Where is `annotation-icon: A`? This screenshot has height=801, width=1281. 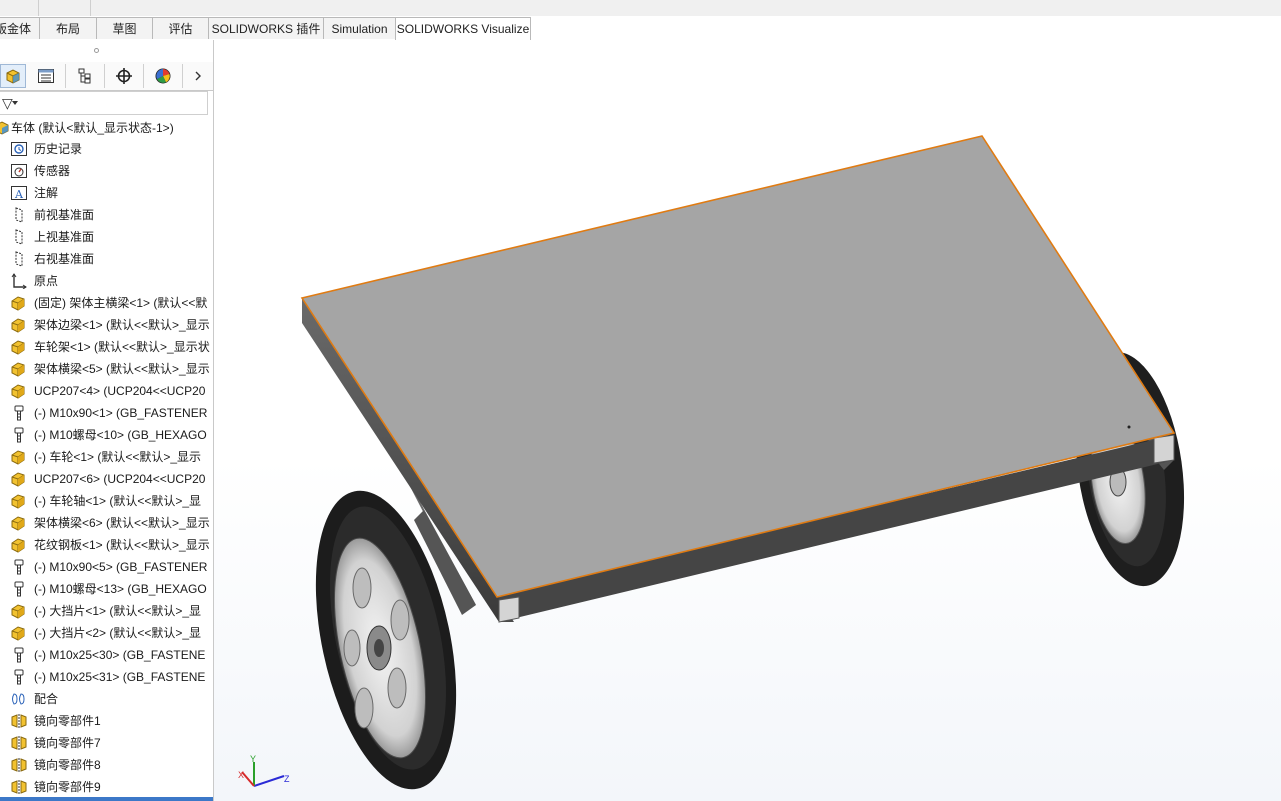
annotation-icon: A is located at coordinates (19, 193).